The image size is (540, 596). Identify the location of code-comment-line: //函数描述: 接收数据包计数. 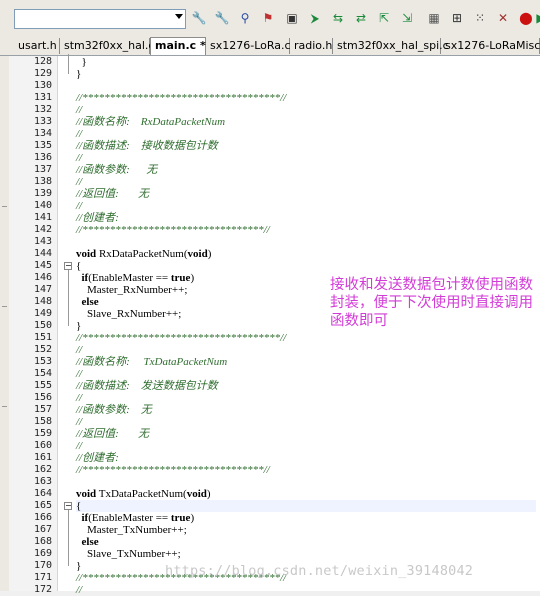
(306, 146).